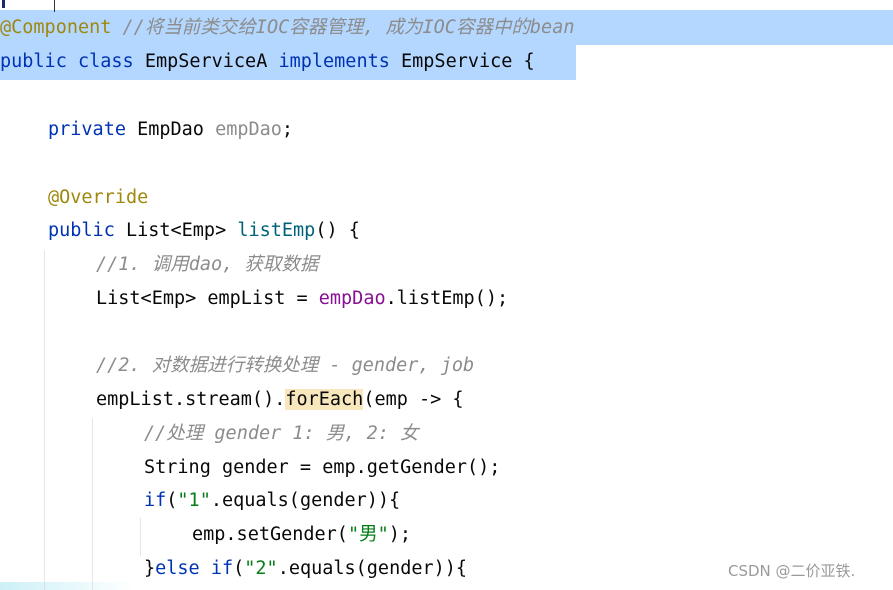 This screenshot has width=893, height=590. I want to click on code-line-7: List<Emp> empList = empDao.listEmp();, so click(302, 299).